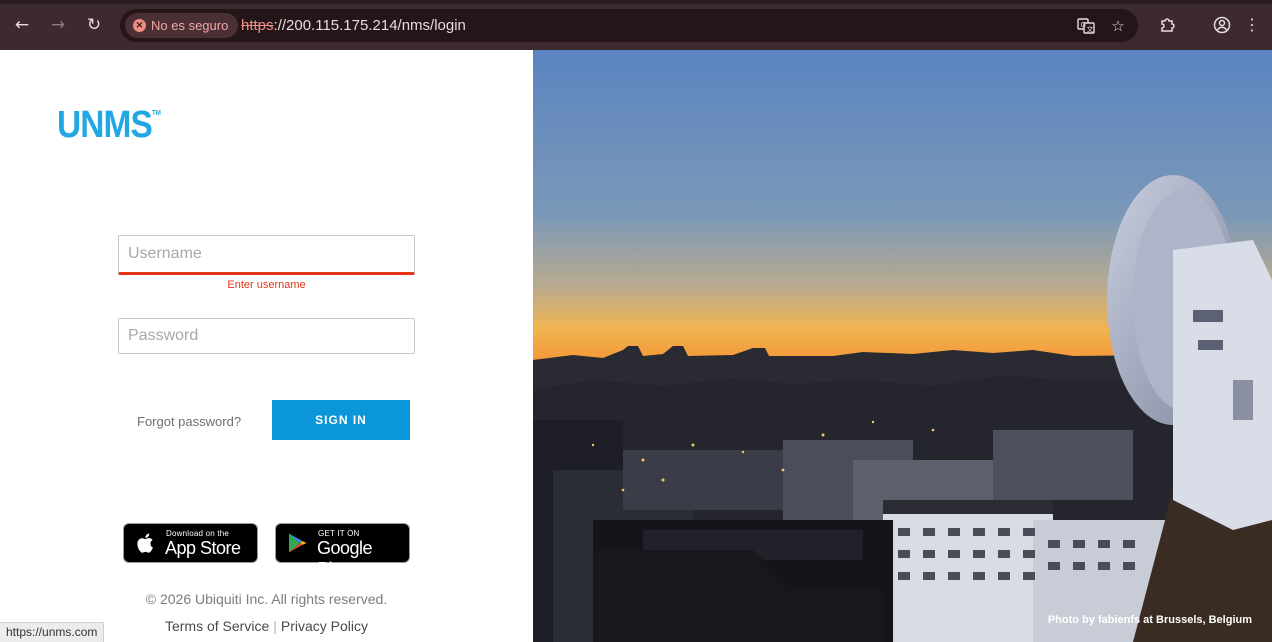  Describe the element at coordinates (1090, 29) in the screenshot. I see `svg-text: 文` at that location.